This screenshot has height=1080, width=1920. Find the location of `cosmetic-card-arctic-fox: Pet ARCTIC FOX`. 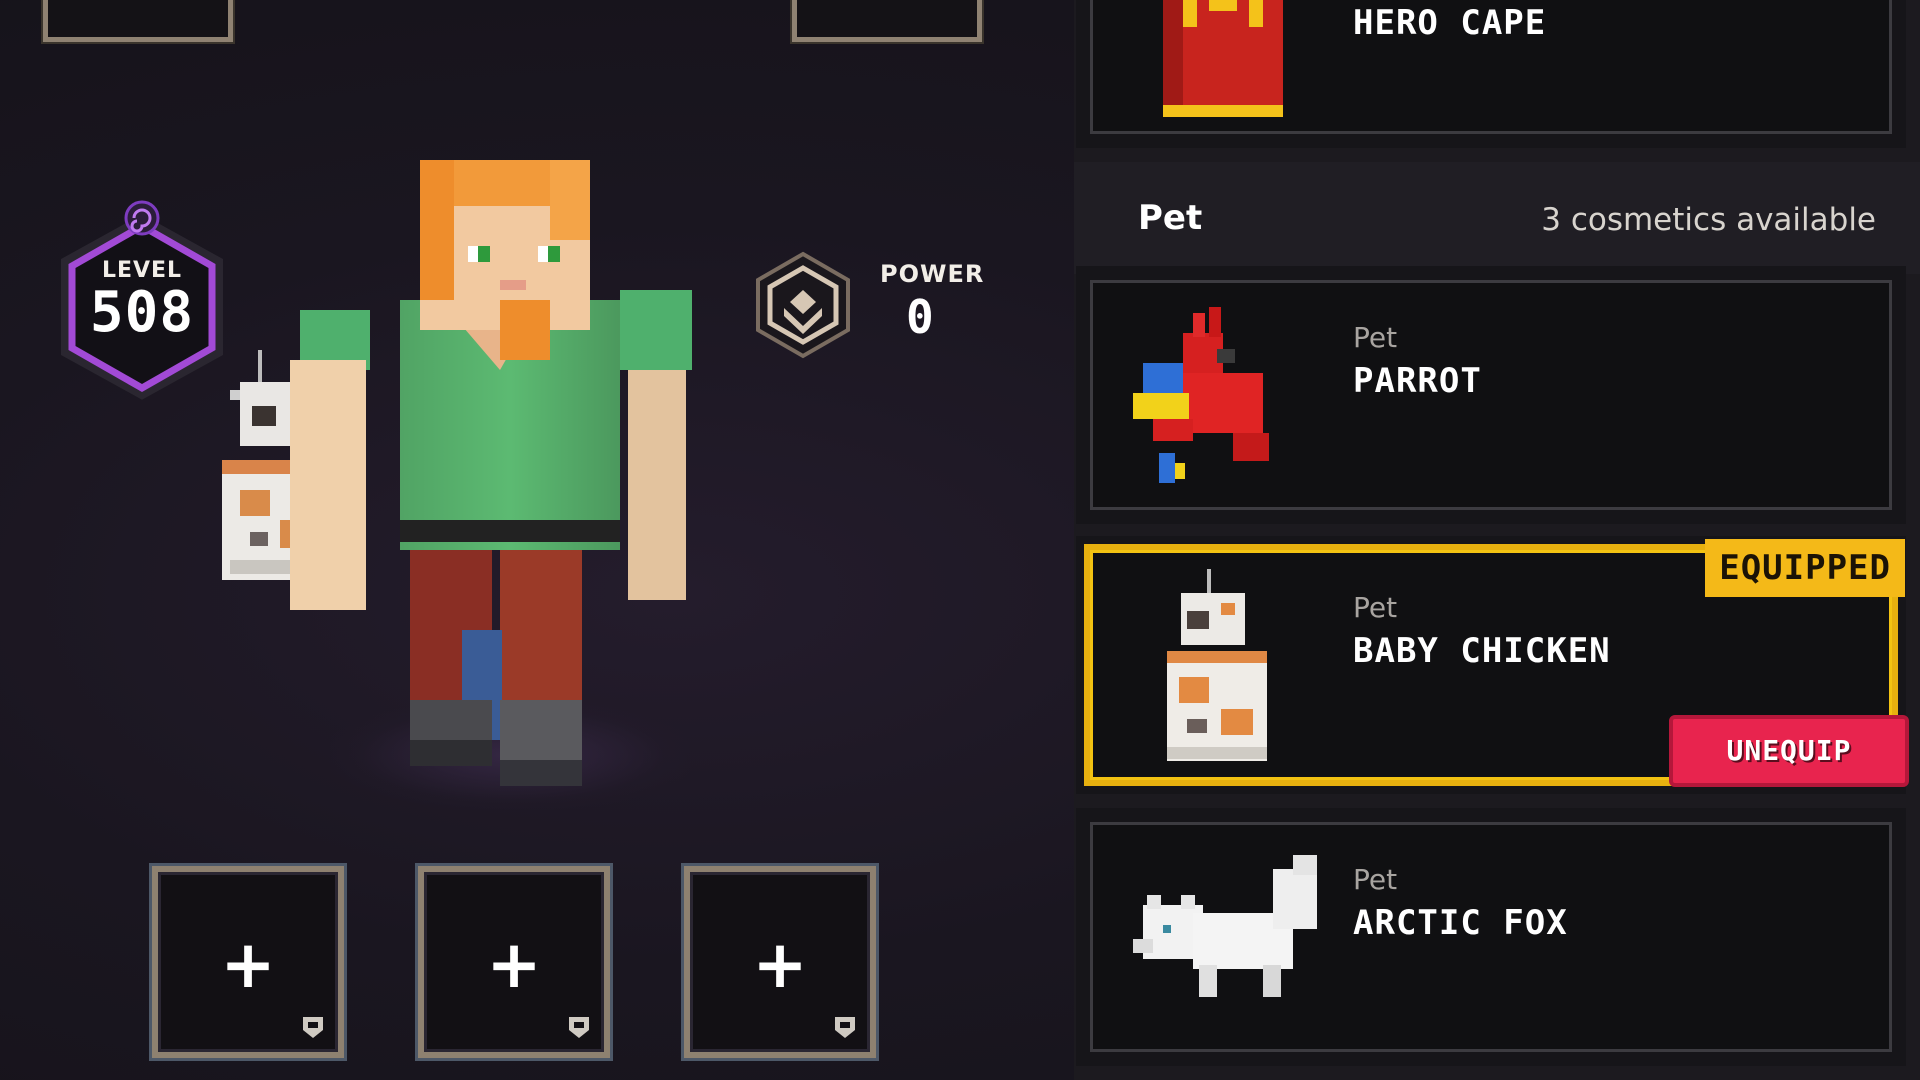

cosmetic-card-arctic-fox: Pet ARCTIC FOX is located at coordinates (1491, 937).